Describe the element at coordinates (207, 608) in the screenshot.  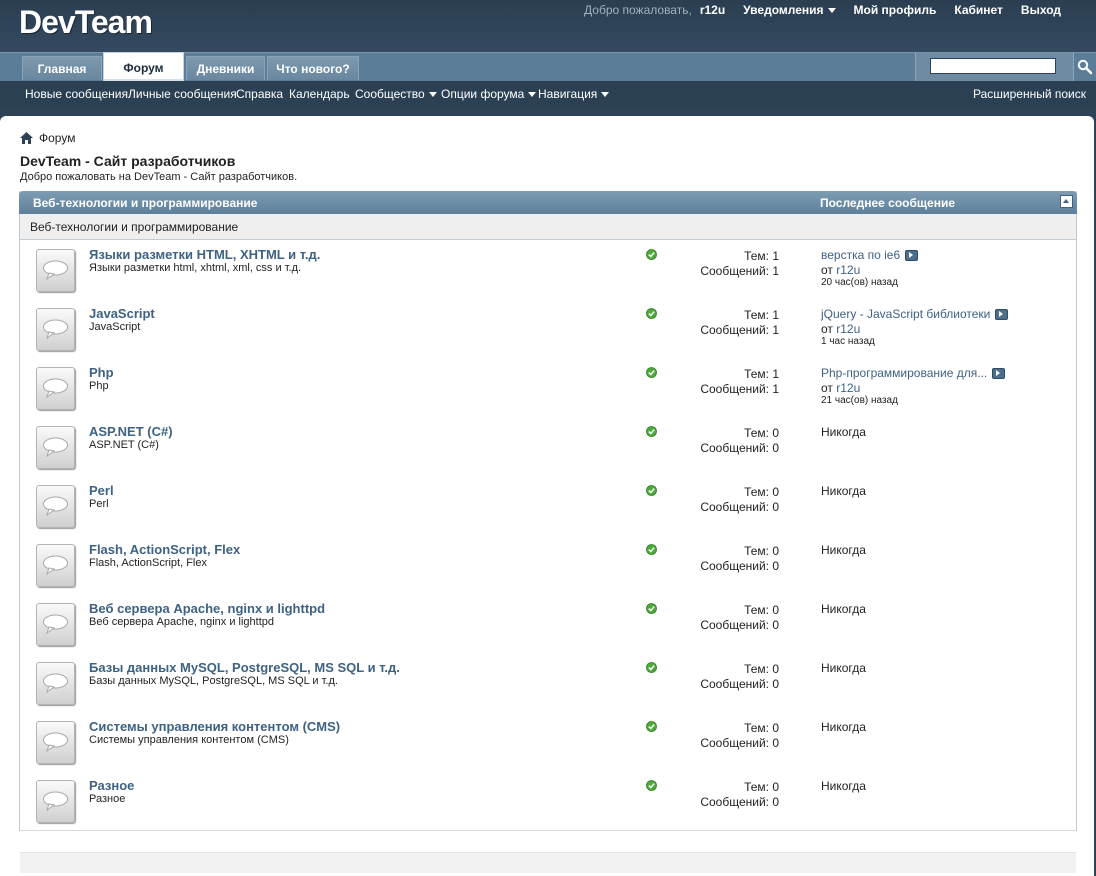
I see `forum-title: Веб сервера Apache, nginx и lighttpd` at that location.